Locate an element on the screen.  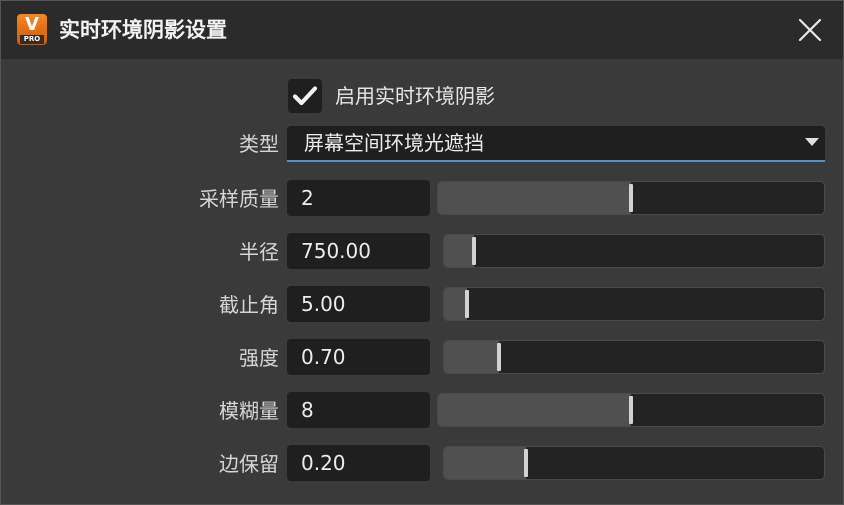
intensity-input: 0.70 is located at coordinates (358, 357).